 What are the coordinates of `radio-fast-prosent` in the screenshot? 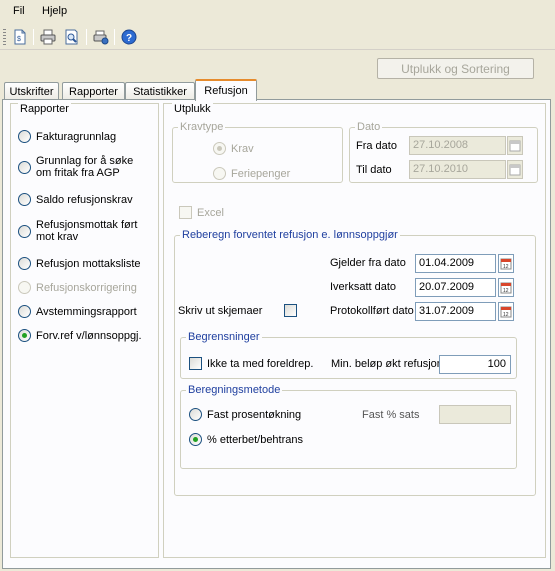 It's located at (195, 414).